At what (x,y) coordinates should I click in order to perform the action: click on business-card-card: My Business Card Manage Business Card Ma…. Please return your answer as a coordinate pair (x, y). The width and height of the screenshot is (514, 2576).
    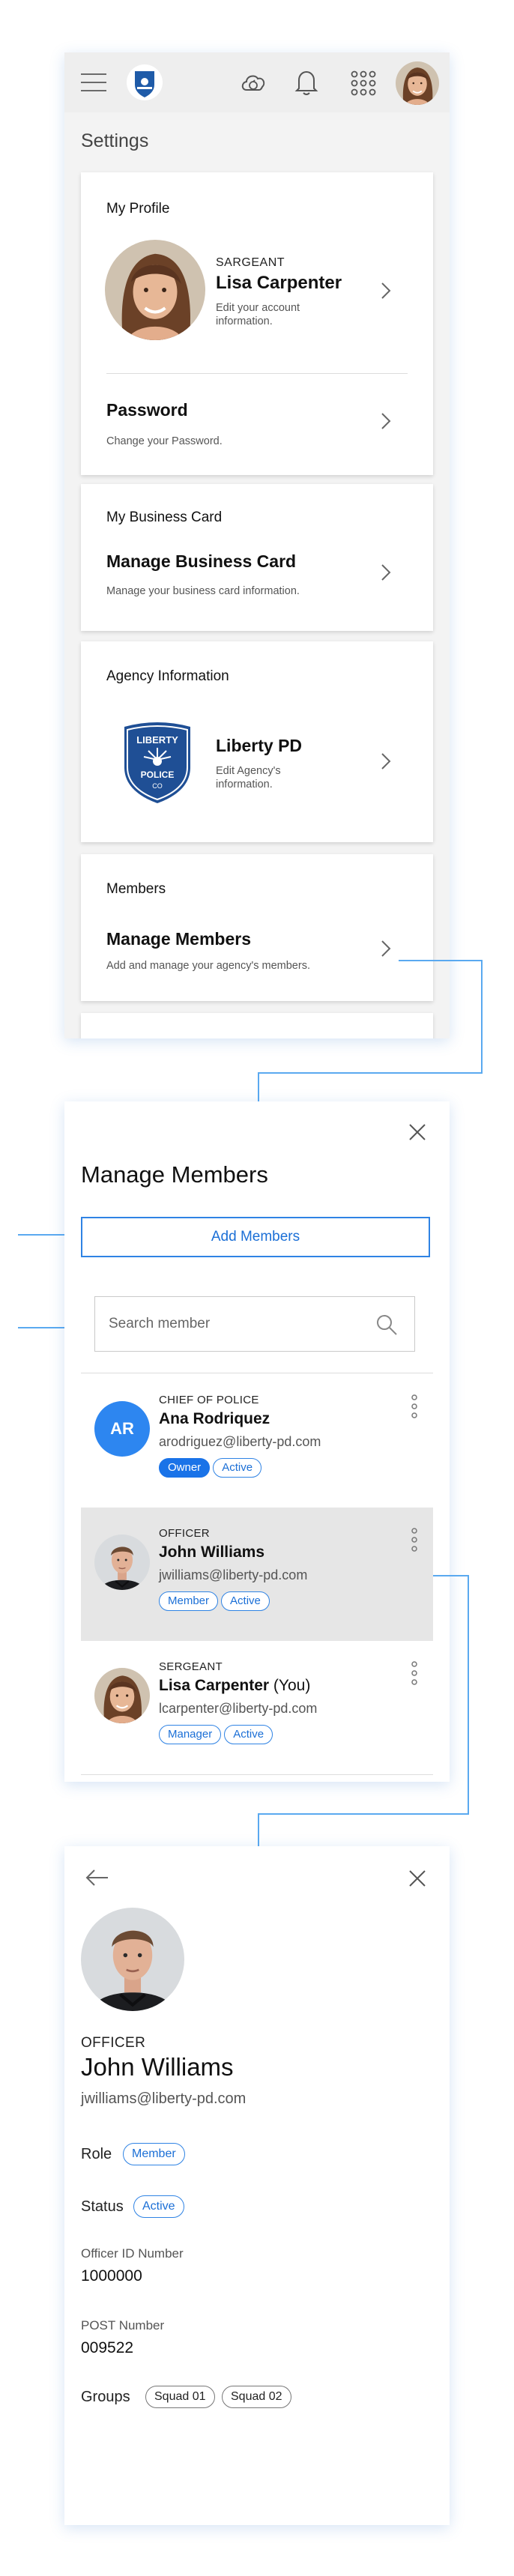
    Looking at the image, I should click on (257, 557).